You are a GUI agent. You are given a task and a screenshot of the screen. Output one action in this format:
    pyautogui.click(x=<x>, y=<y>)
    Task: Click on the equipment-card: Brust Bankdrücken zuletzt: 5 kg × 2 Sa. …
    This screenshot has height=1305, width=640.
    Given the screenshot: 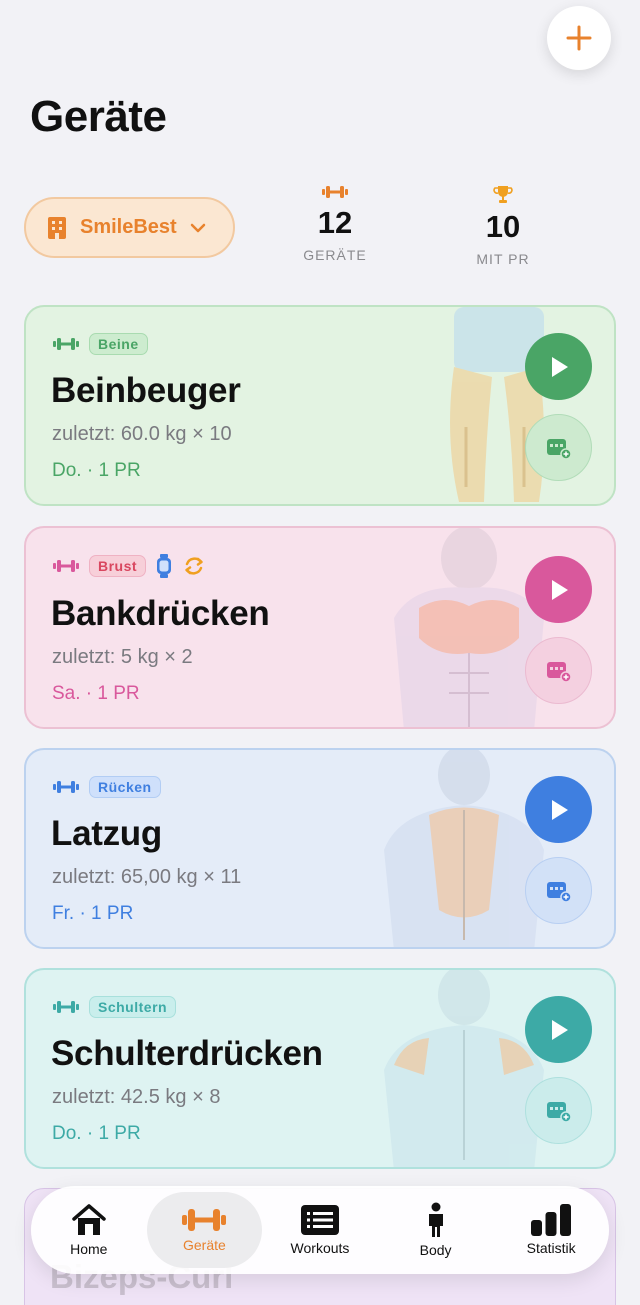 What is the action you would take?
    pyautogui.click(x=320, y=627)
    